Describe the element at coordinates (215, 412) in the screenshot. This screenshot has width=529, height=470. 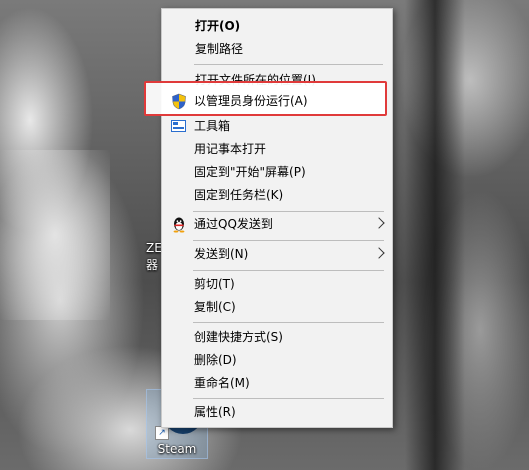
I see `menu-item-label: 属性(R)` at that location.